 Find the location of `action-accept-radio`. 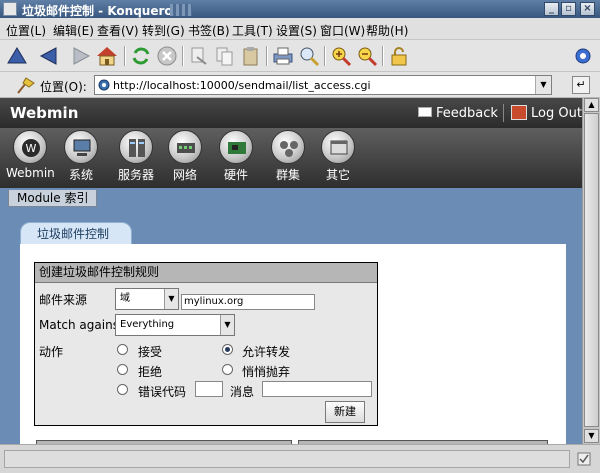

action-accept-radio is located at coordinates (122, 349).